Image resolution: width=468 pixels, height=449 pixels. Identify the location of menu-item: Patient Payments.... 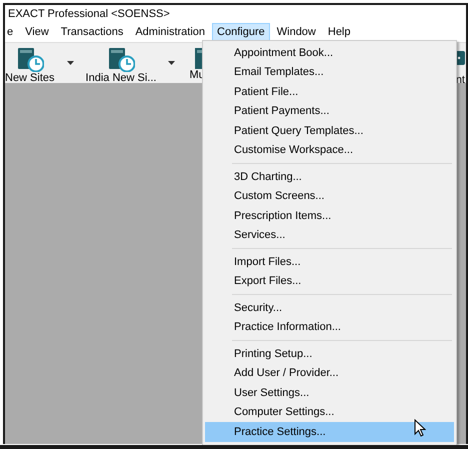
(329, 111).